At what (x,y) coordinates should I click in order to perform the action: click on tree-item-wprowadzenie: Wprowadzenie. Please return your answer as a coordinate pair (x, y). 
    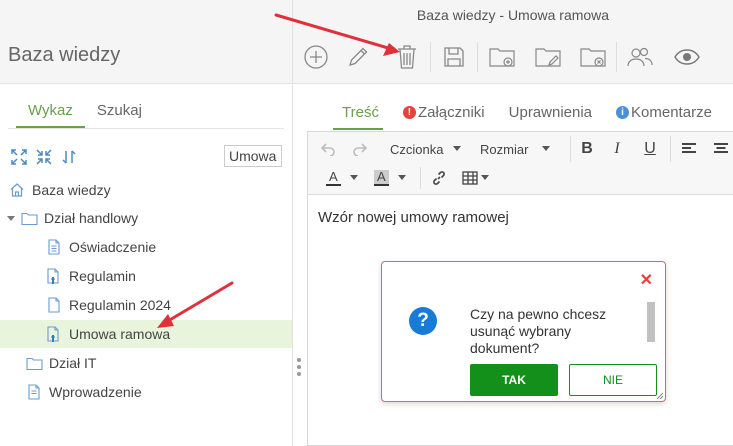
    Looking at the image, I should click on (83, 392).